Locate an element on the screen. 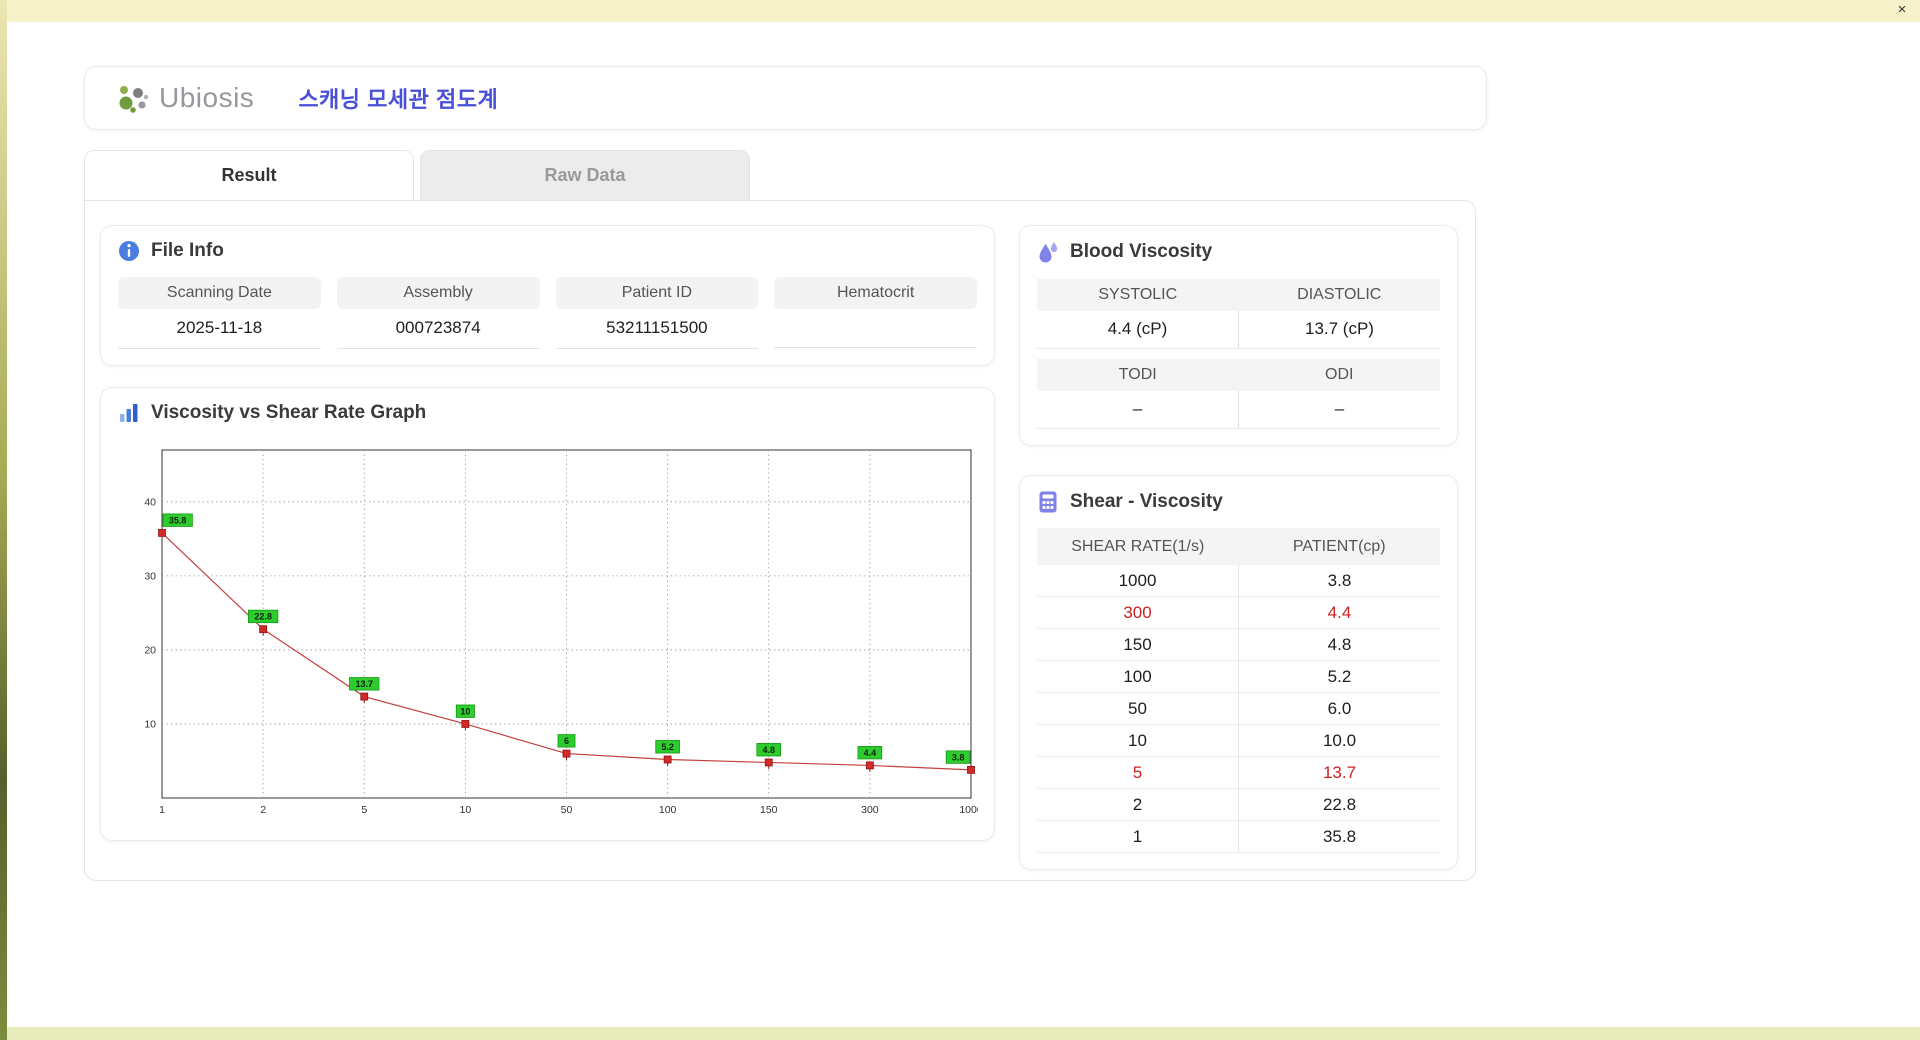  svg-text: 5.2 is located at coordinates (667, 747).